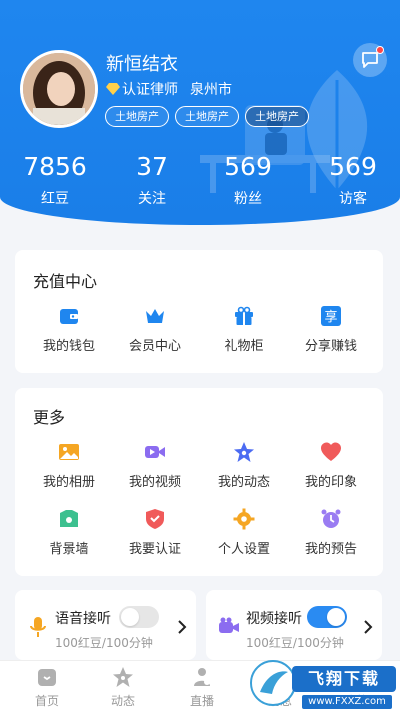 The height and width of the screenshot is (711, 400). Describe the element at coordinates (155, 452) in the screenshot. I see `video-icon` at that location.